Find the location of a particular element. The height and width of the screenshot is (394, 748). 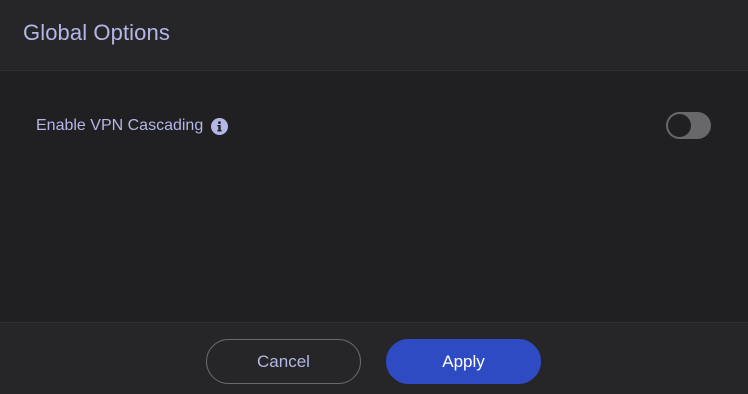

vpn-cascading-toggle is located at coordinates (688, 125).